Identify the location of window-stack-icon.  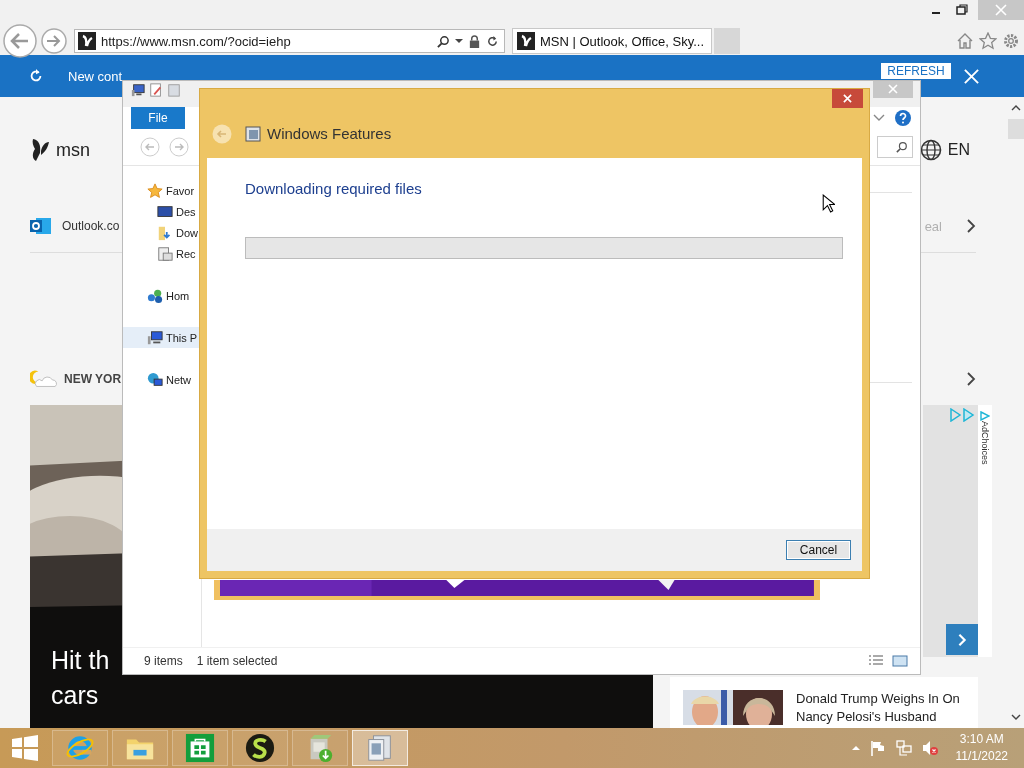
(253, 133).